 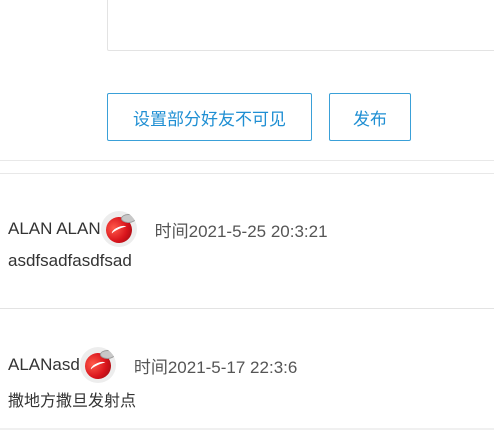 I want to click on post-author: ALAN ALAN, so click(x=54, y=229).